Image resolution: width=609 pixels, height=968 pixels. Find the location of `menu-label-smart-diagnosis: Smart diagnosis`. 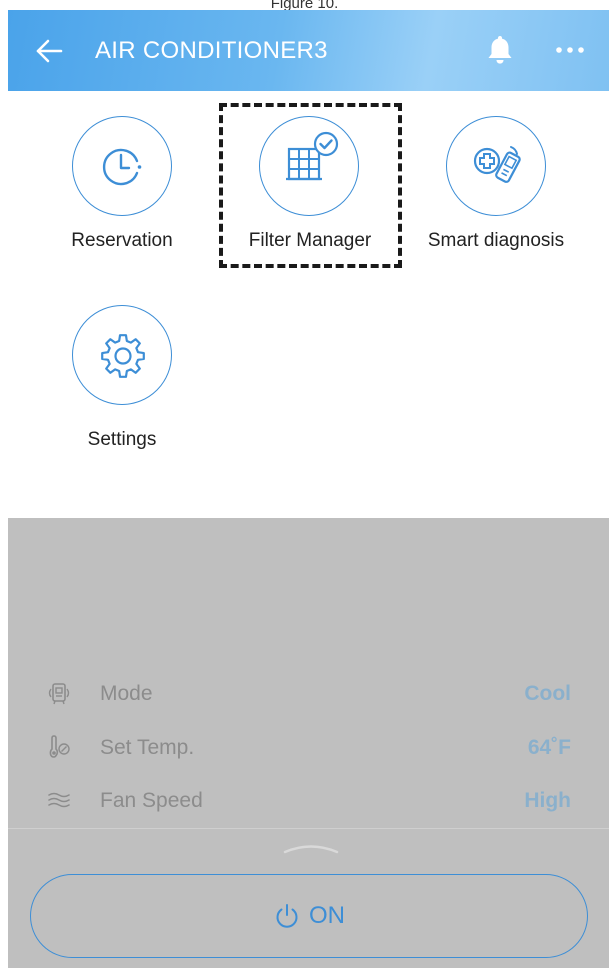

menu-label-smart-diagnosis: Smart diagnosis is located at coordinates (496, 240).